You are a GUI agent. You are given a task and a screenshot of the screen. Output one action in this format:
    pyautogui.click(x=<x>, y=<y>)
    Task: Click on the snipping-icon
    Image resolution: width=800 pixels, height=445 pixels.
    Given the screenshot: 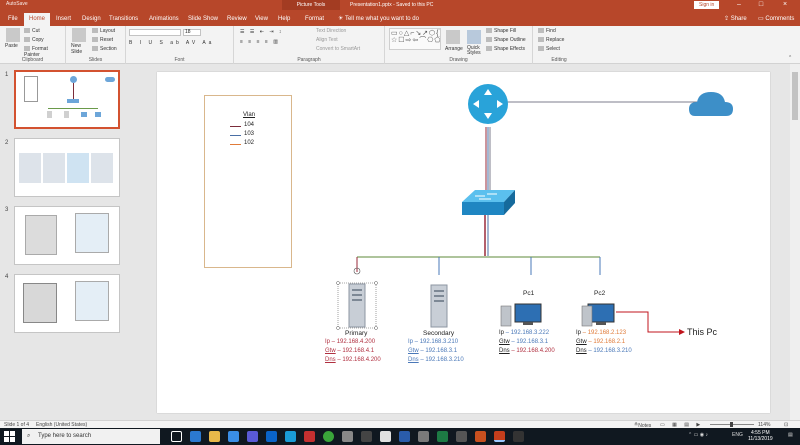 What is the action you would take?
    pyautogui.click(x=347, y=436)
    